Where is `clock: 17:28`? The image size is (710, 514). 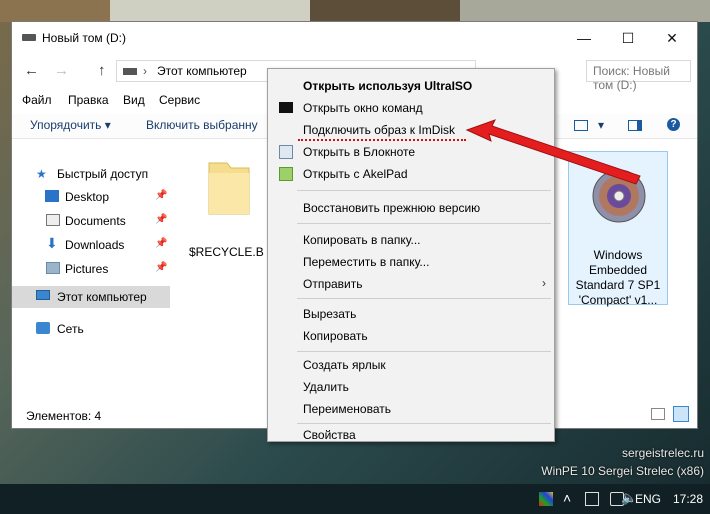
clock: 17:28 is located at coordinates (688, 499).